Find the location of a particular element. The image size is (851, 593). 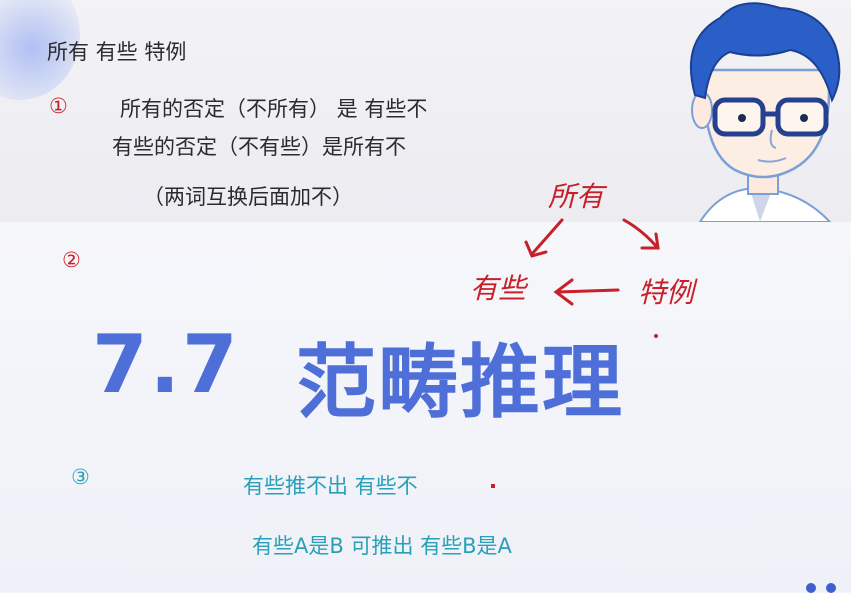

arrow-down-left-icon is located at coordinates (547, 237).